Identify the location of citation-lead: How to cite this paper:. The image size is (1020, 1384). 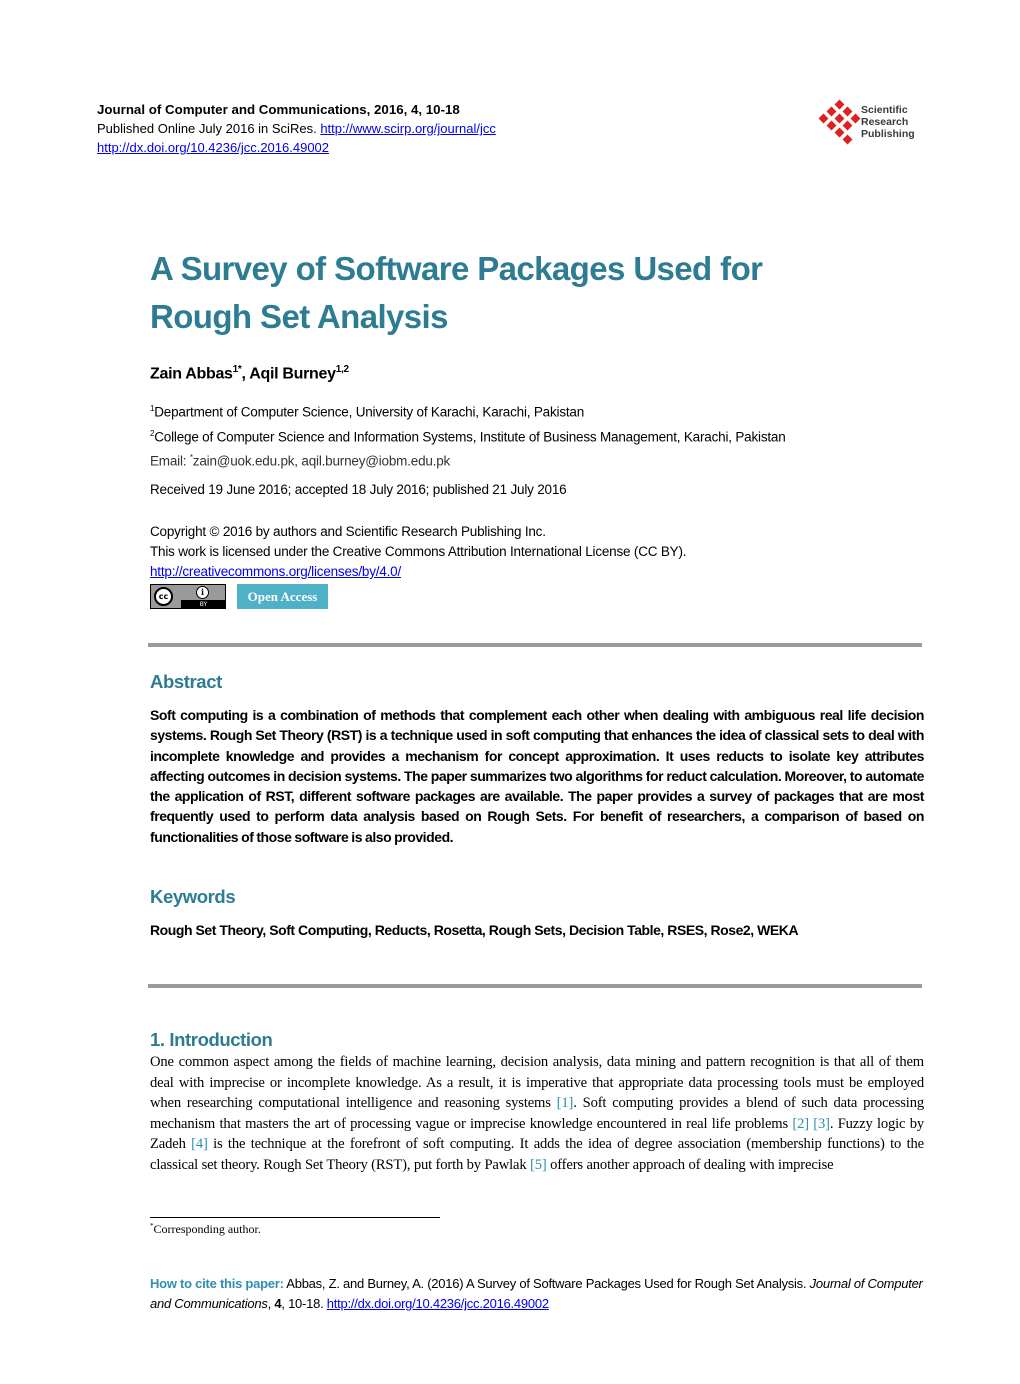
(217, 1283).